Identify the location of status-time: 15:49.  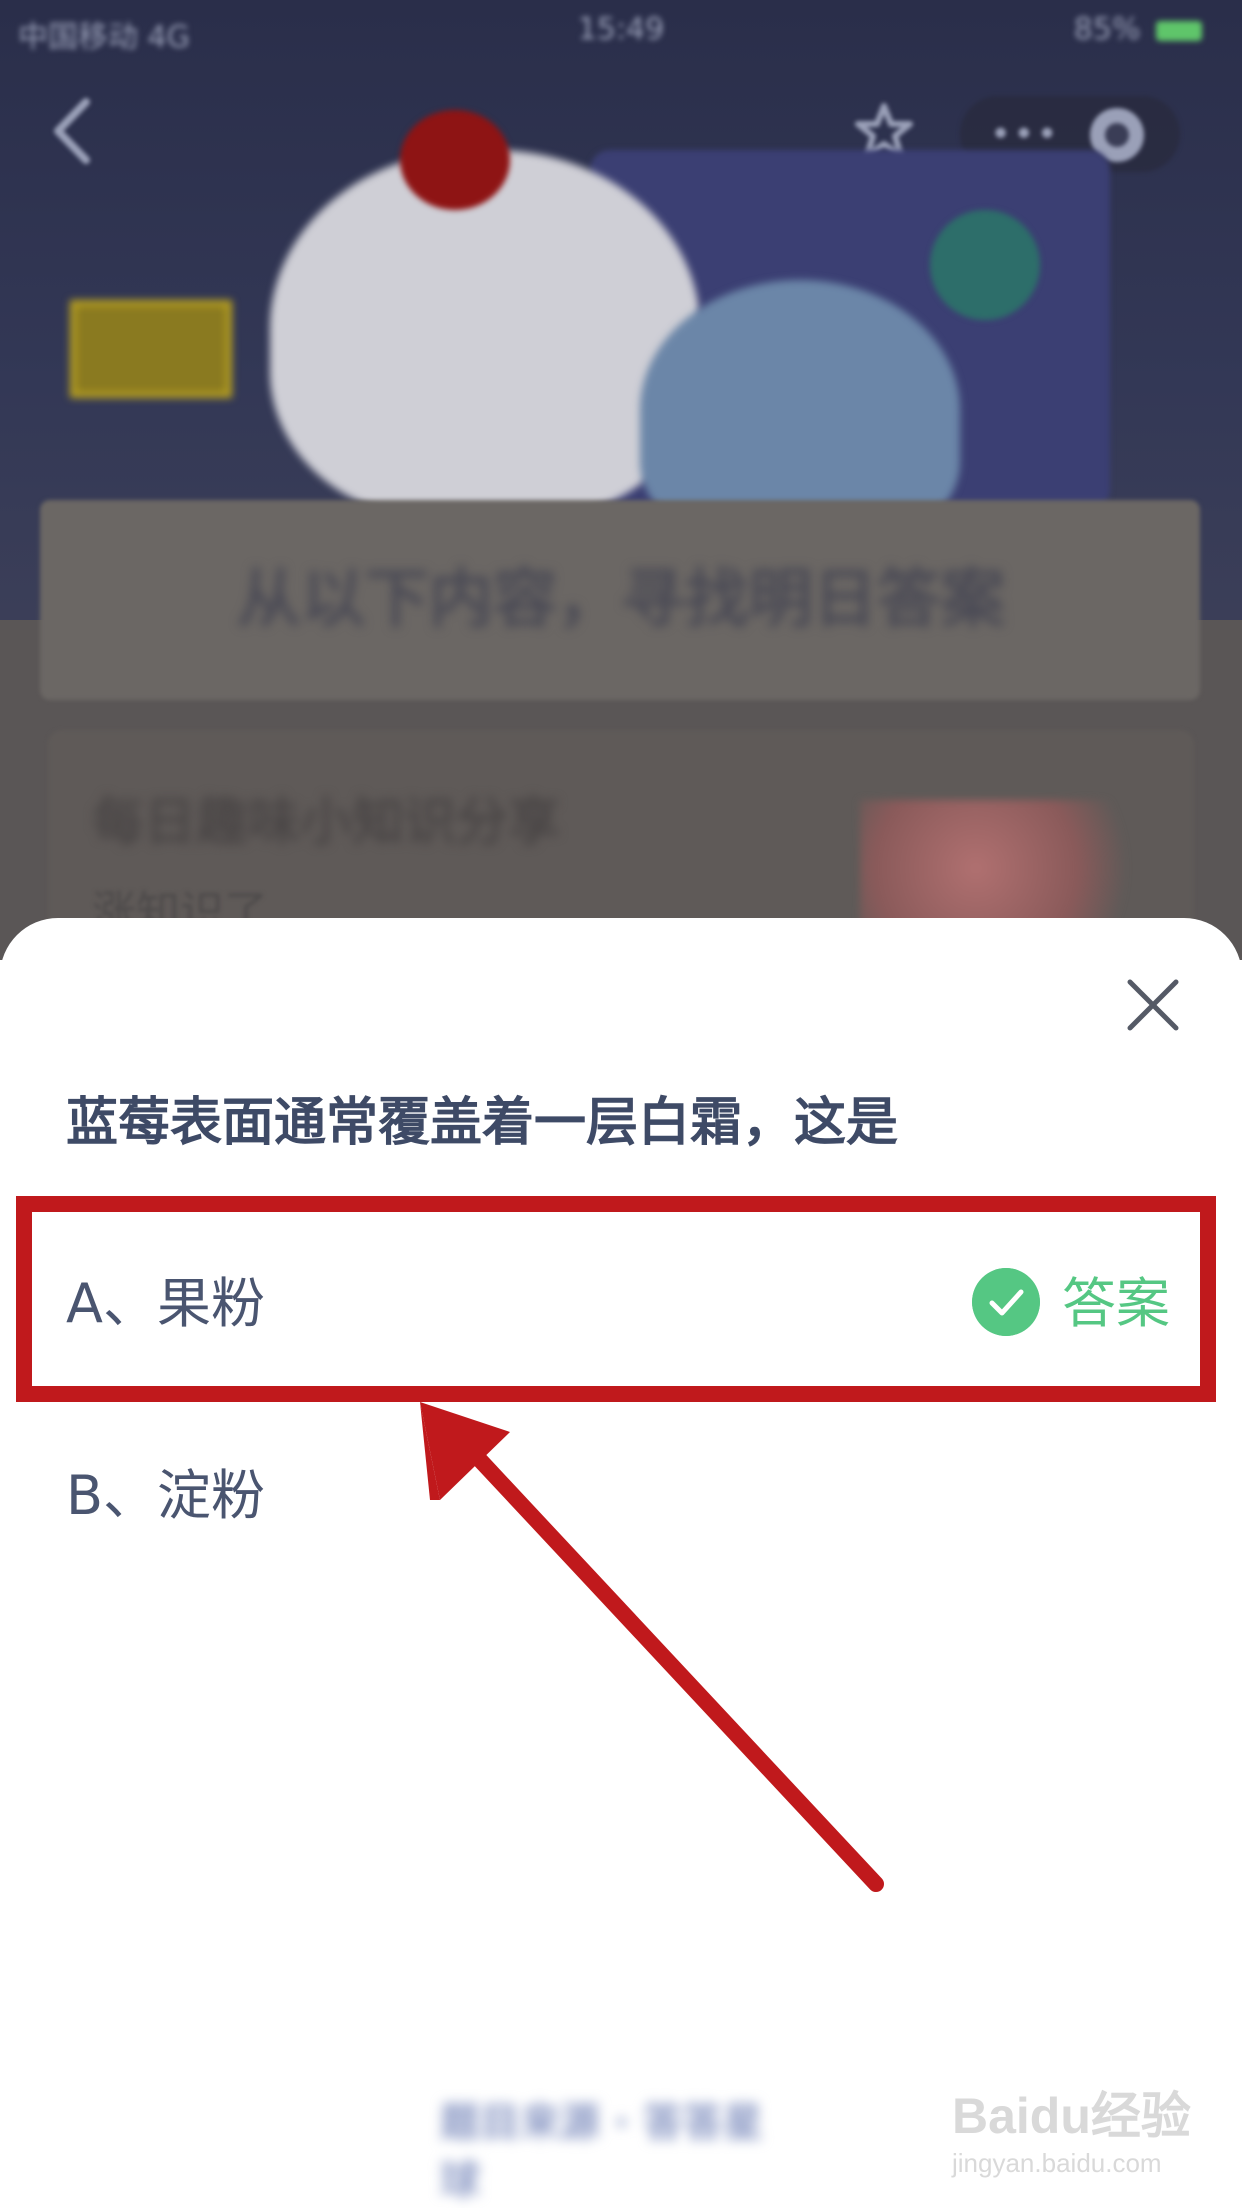
(621, 29).